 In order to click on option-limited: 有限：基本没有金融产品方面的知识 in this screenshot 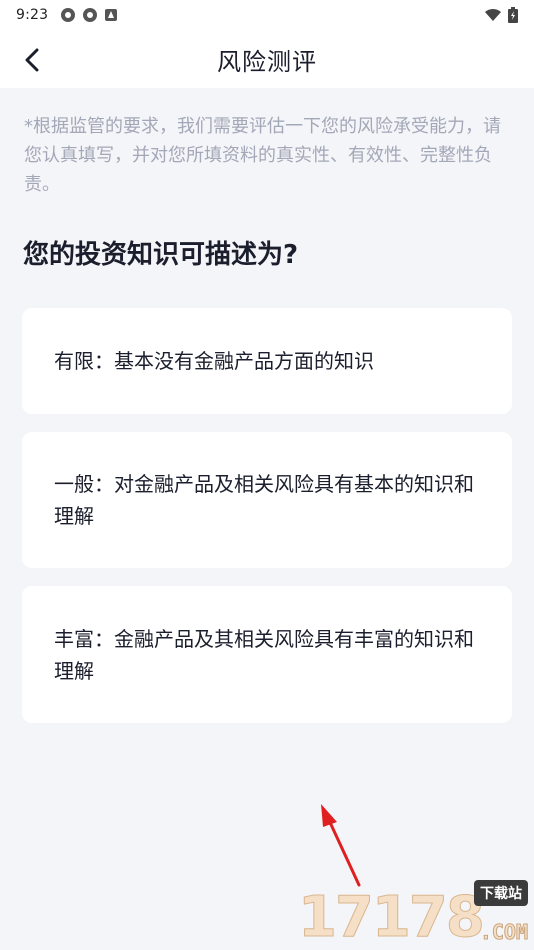, I will do `click(267, 361)`.